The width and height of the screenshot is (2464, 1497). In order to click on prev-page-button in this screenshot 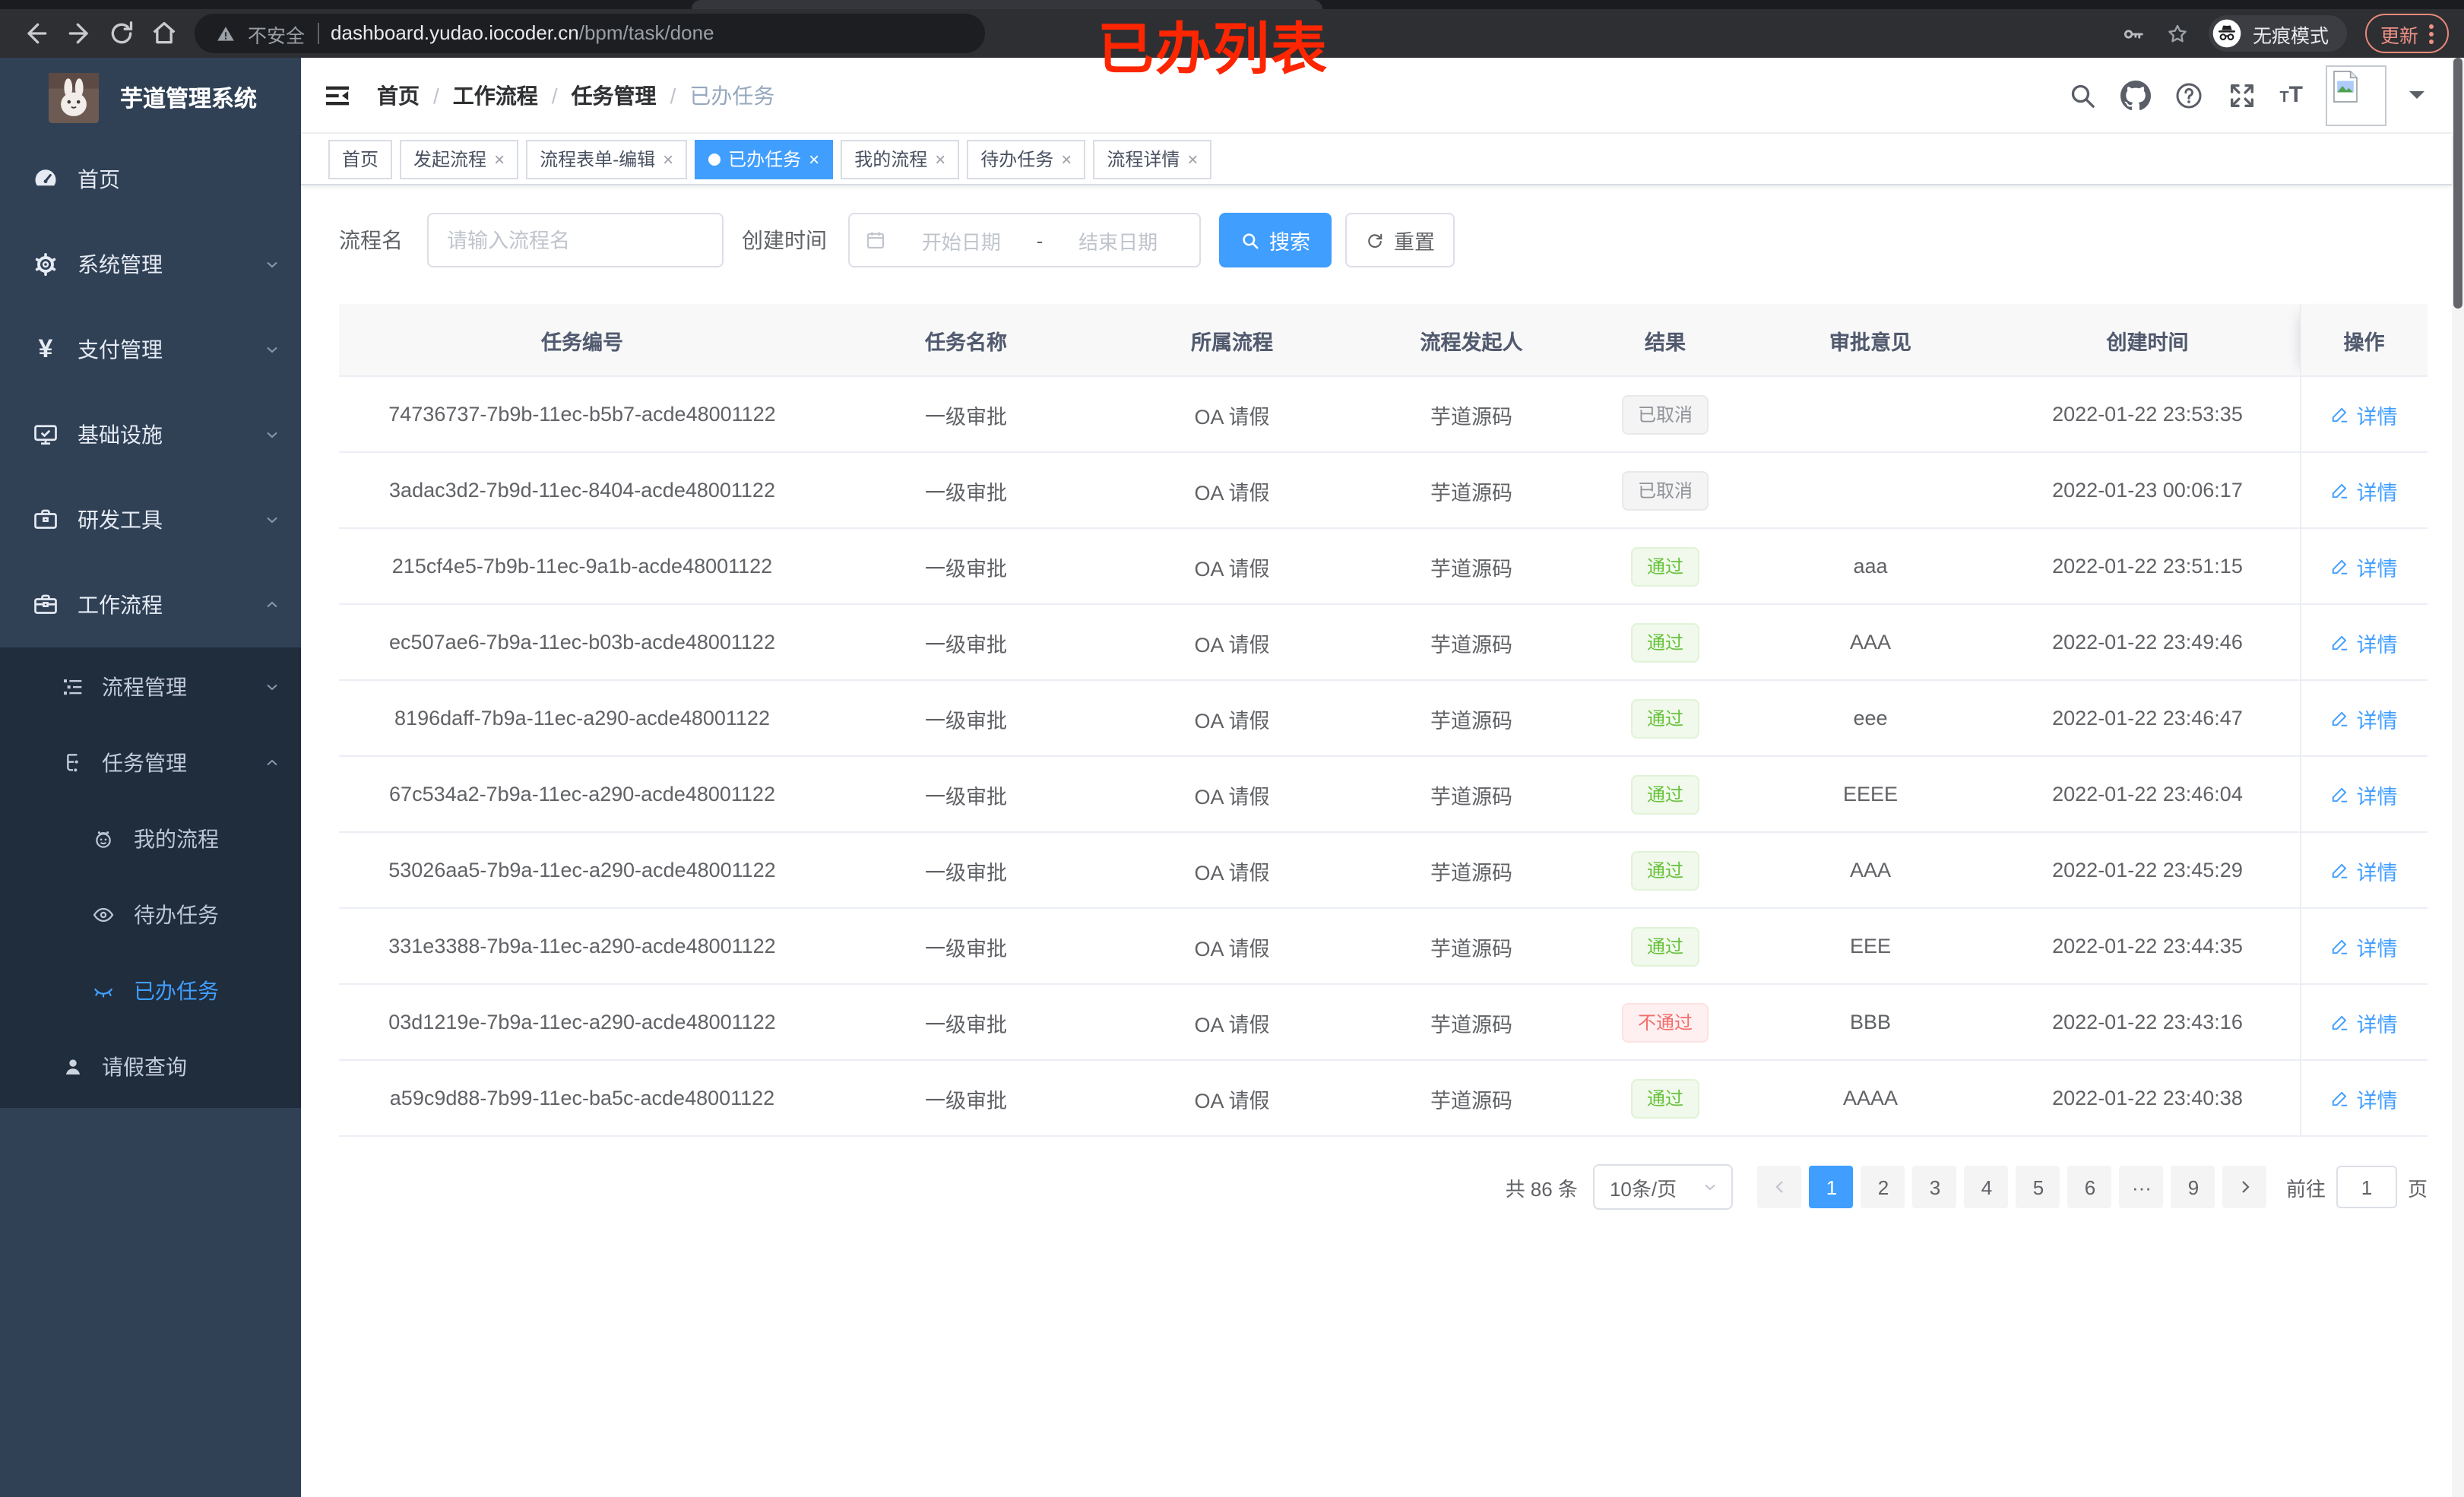, I will do `click(1780, 1187)`.